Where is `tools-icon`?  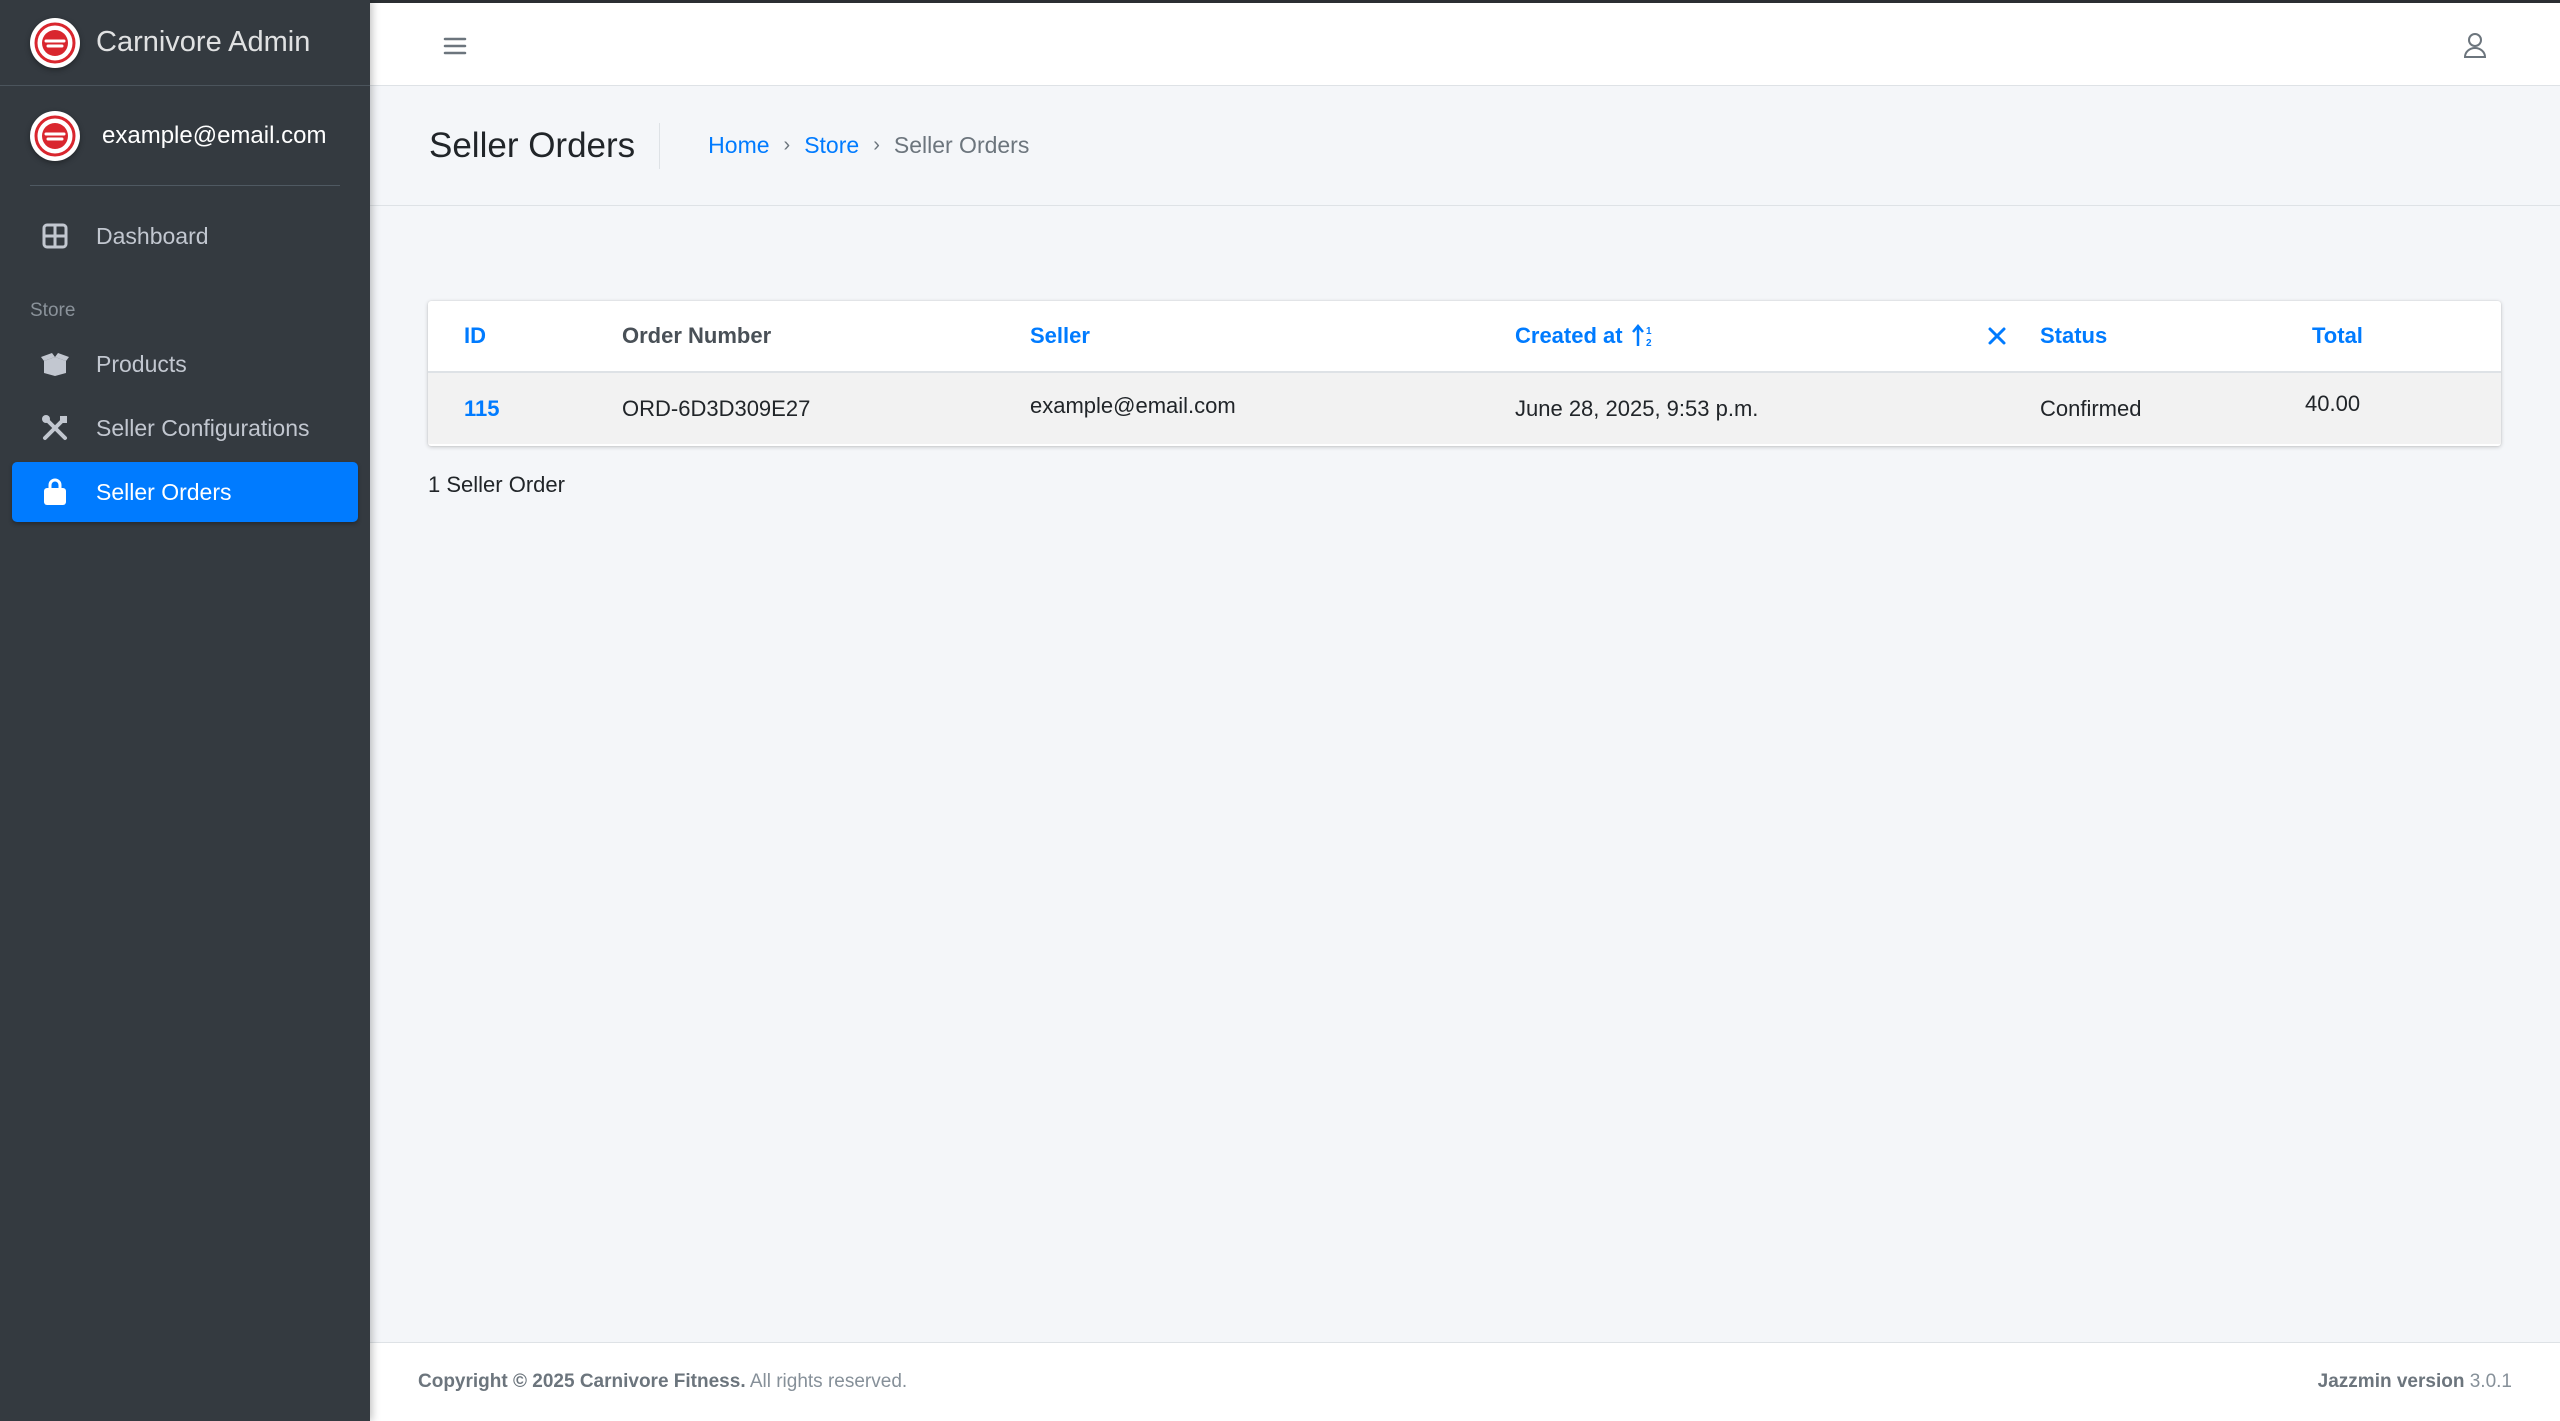
tools-icon is located at coordinates (55, 428).